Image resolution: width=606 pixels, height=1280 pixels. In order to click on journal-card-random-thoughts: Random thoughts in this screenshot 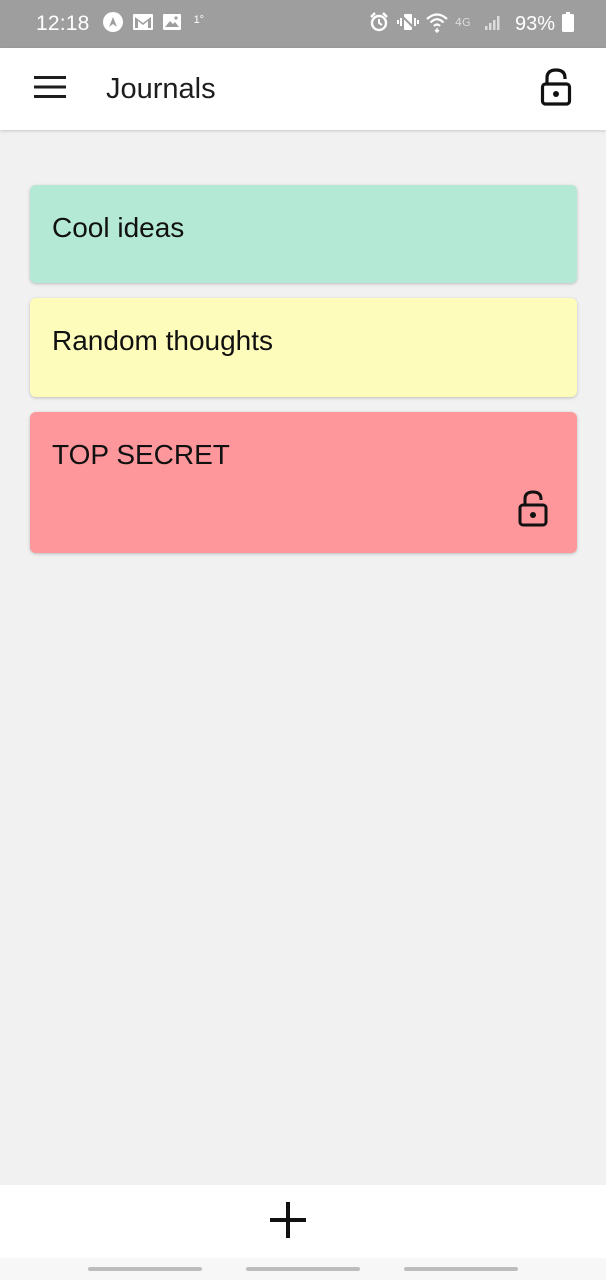, I will do `click(303, 347)`.